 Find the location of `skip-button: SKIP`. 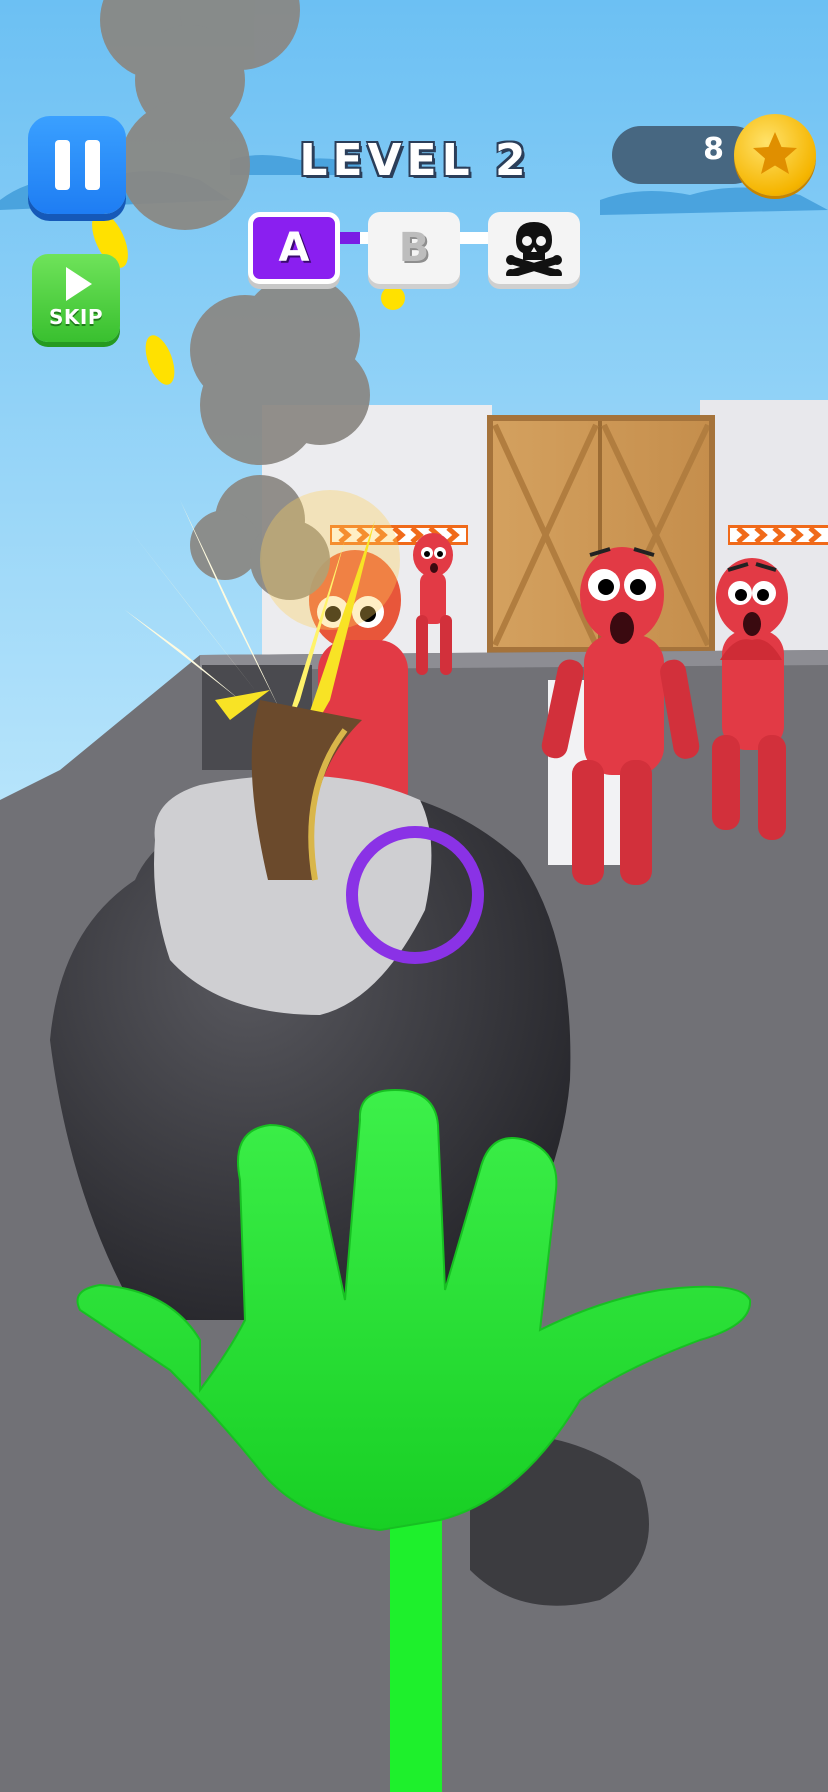

skip-button: SKIP is located at coordinates (76, 298).